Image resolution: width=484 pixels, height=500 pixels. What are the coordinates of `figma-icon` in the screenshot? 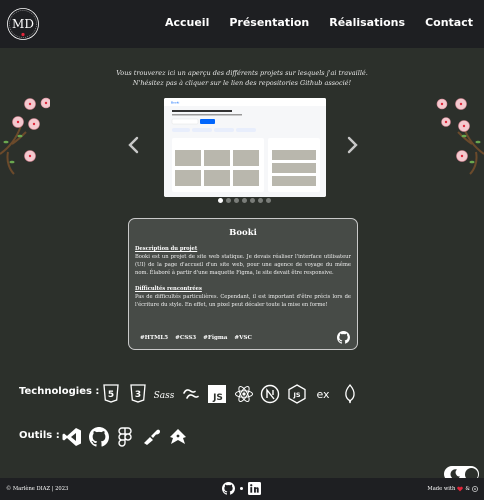 It's located at (125, 437).